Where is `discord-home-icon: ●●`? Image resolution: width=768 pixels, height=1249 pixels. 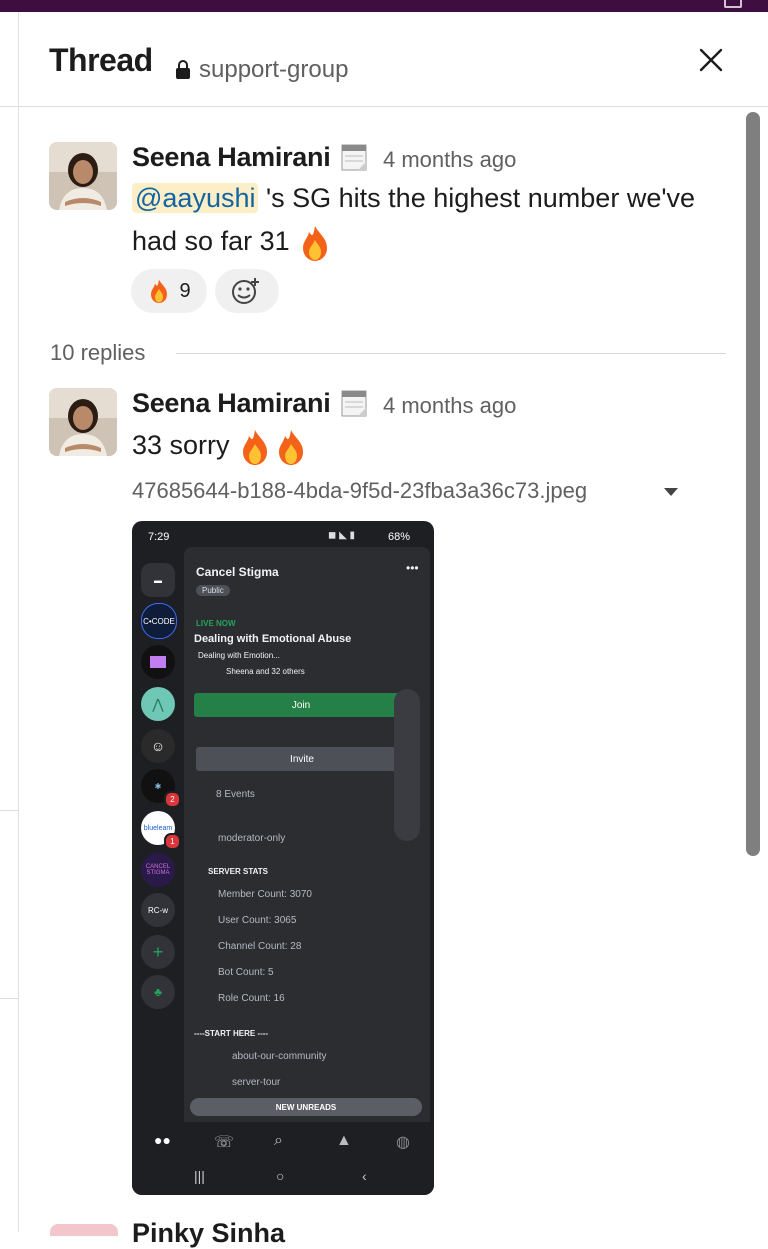
discord-home-icon: ●● is located at coordinates (162, 1140).